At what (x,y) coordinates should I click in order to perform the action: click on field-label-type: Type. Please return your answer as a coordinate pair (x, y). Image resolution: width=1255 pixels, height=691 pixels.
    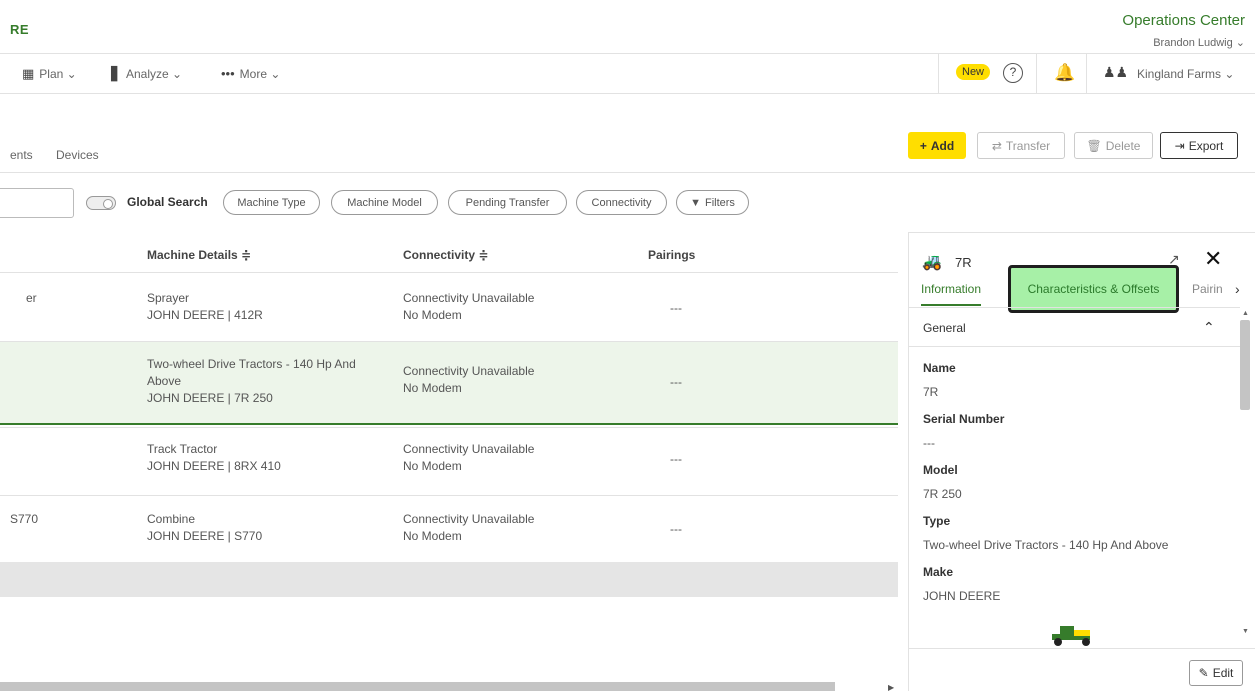
    Looking at the image, I should click on (937, 521).